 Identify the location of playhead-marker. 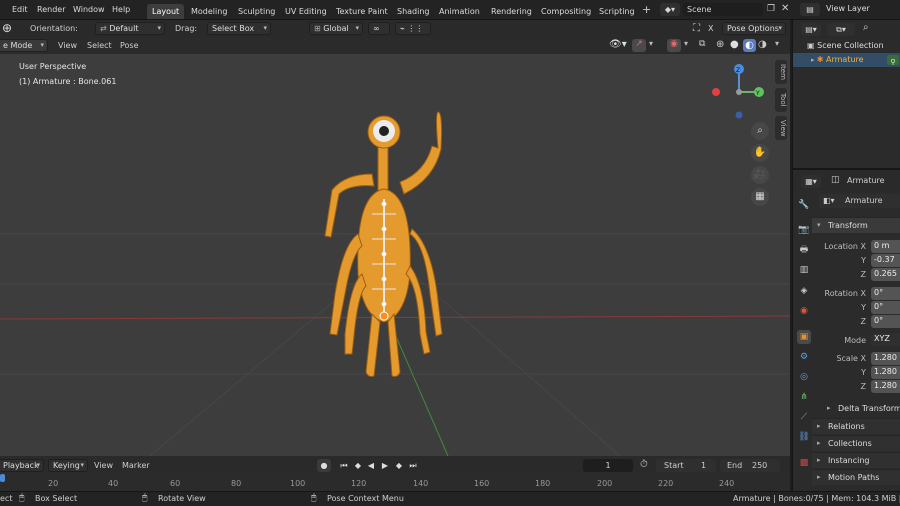
(2, 478).